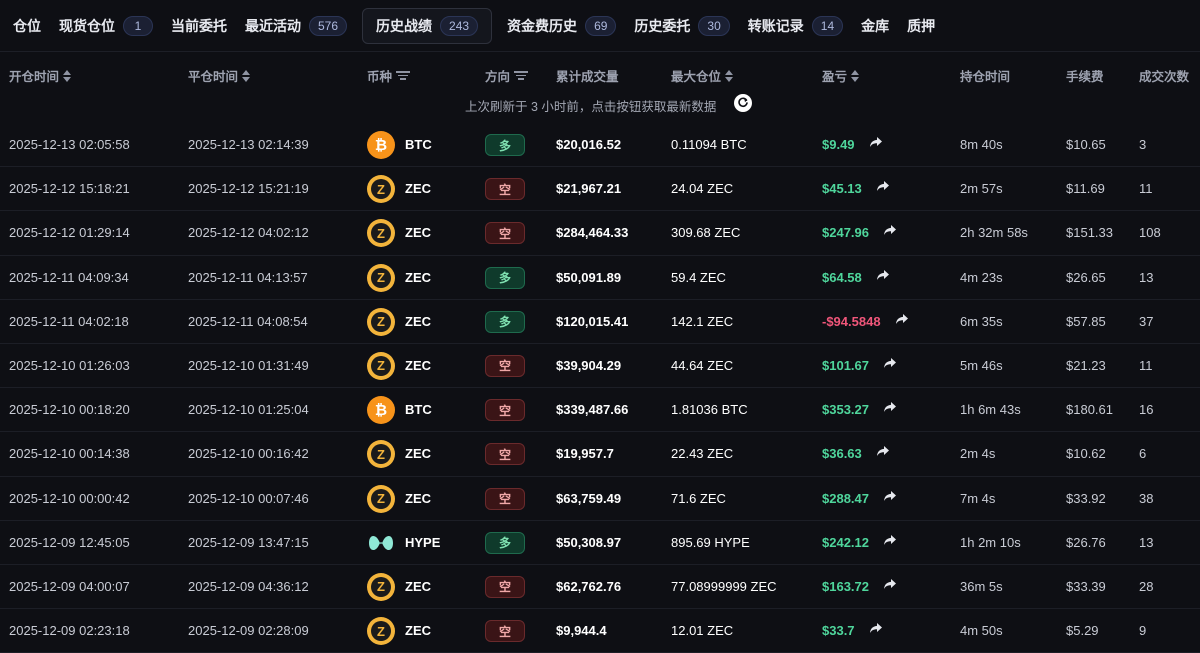  Describe the element at coordinates (418, 144) in the screenshot. I see `coin-name: BTC` at that location.